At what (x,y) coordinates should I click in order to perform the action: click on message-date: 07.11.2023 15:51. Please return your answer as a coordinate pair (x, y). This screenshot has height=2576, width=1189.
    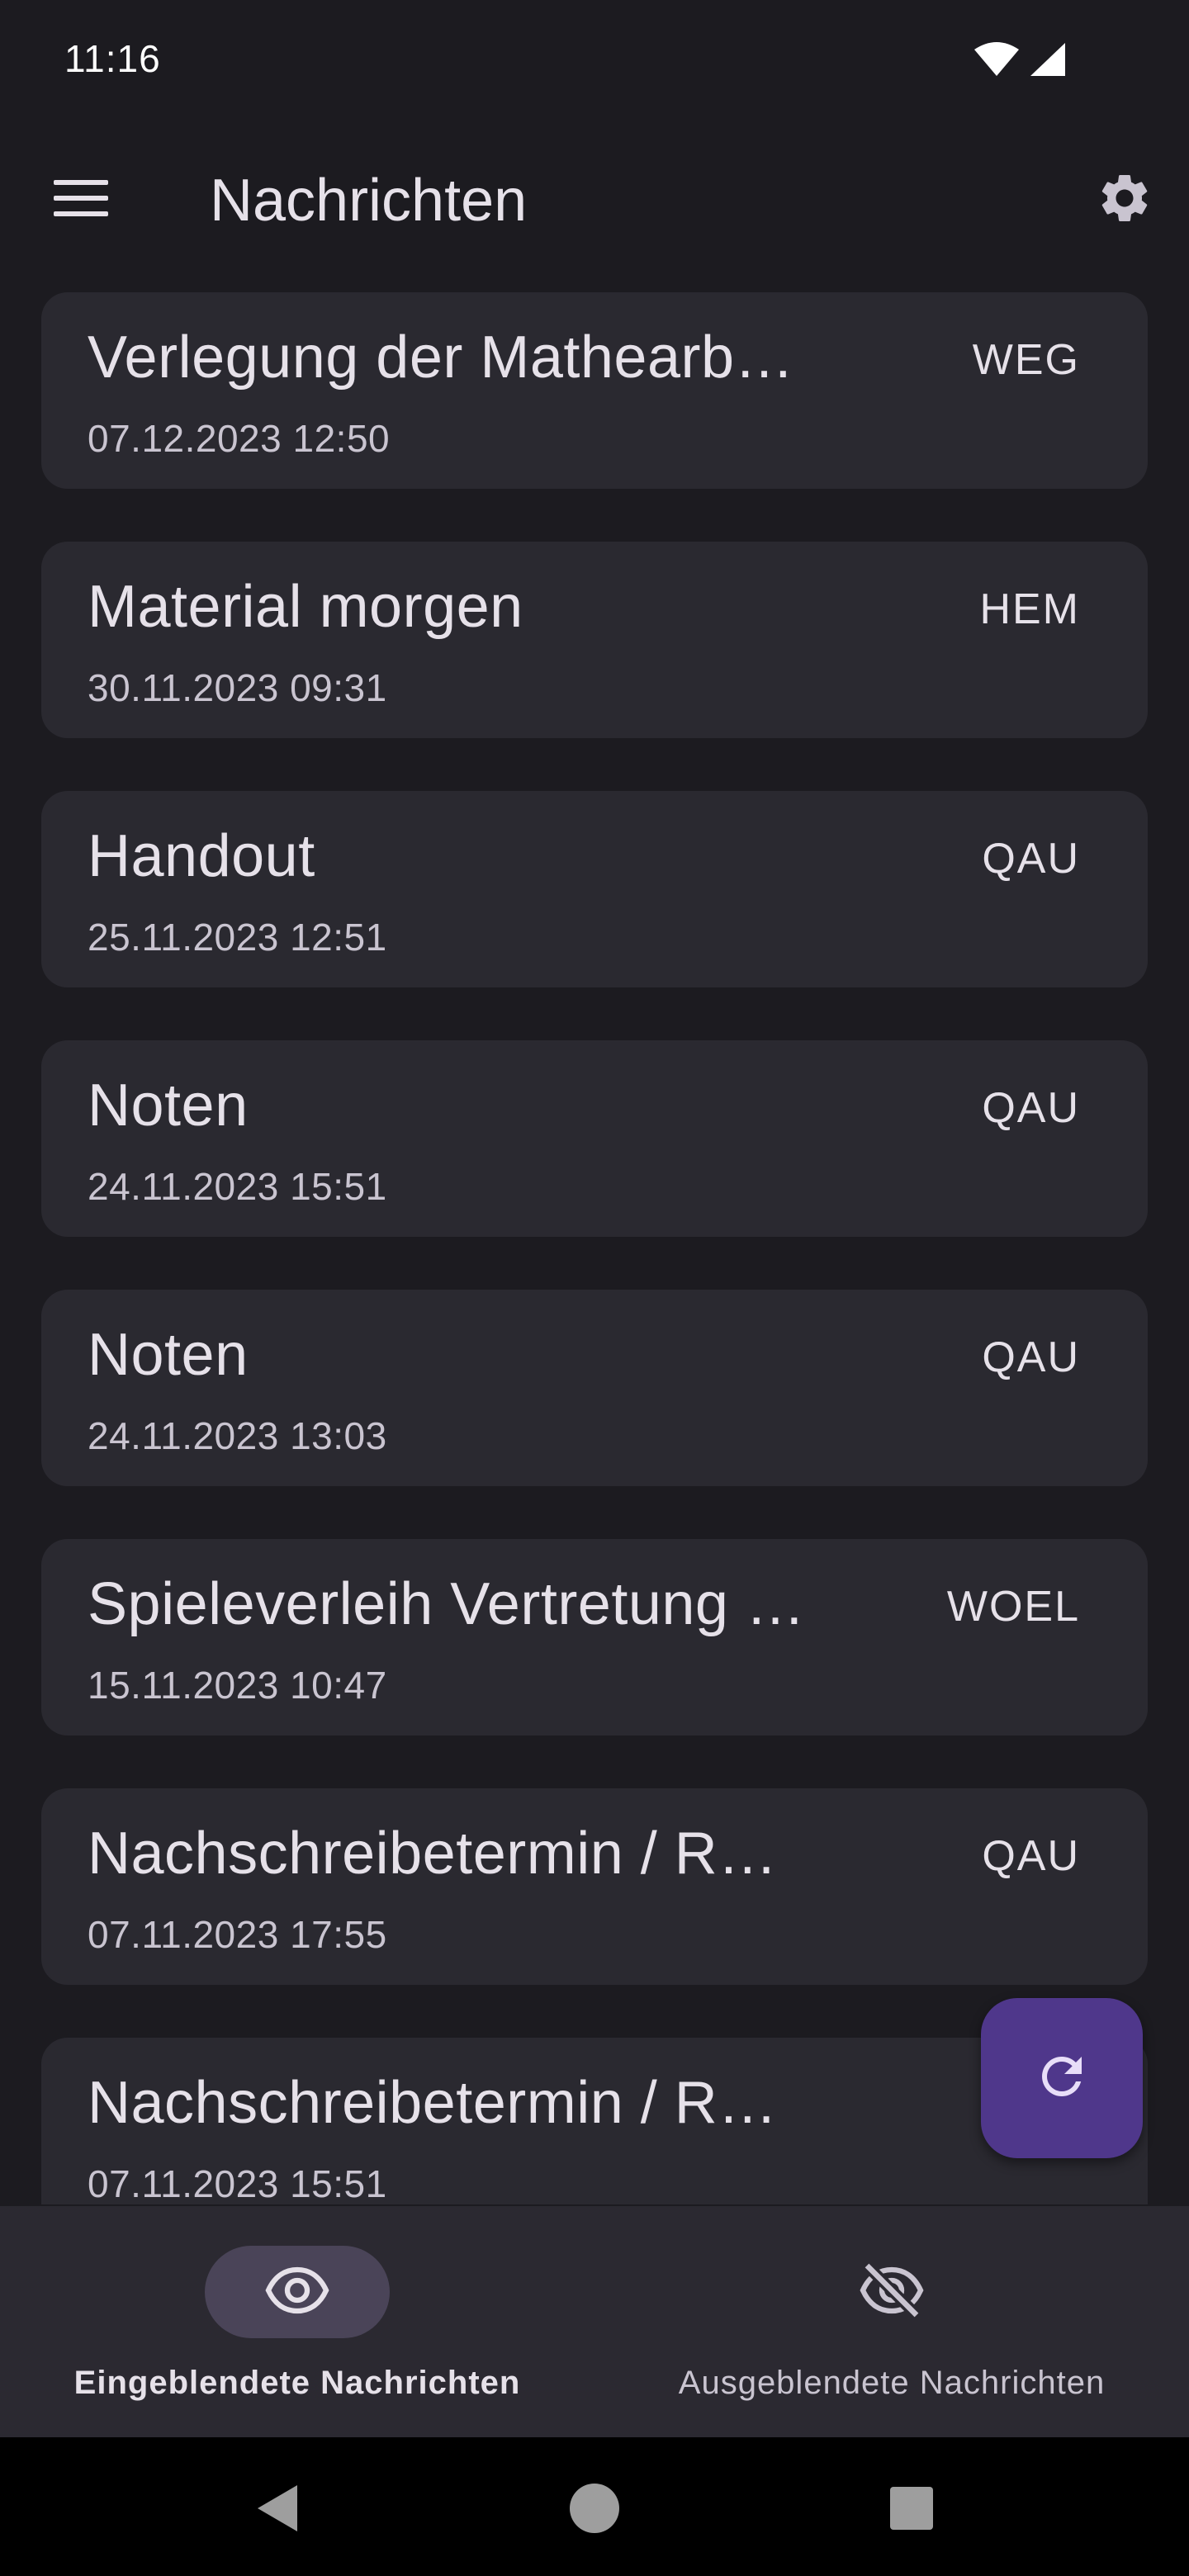
    Looking at the image, I should click on (237, 2183).